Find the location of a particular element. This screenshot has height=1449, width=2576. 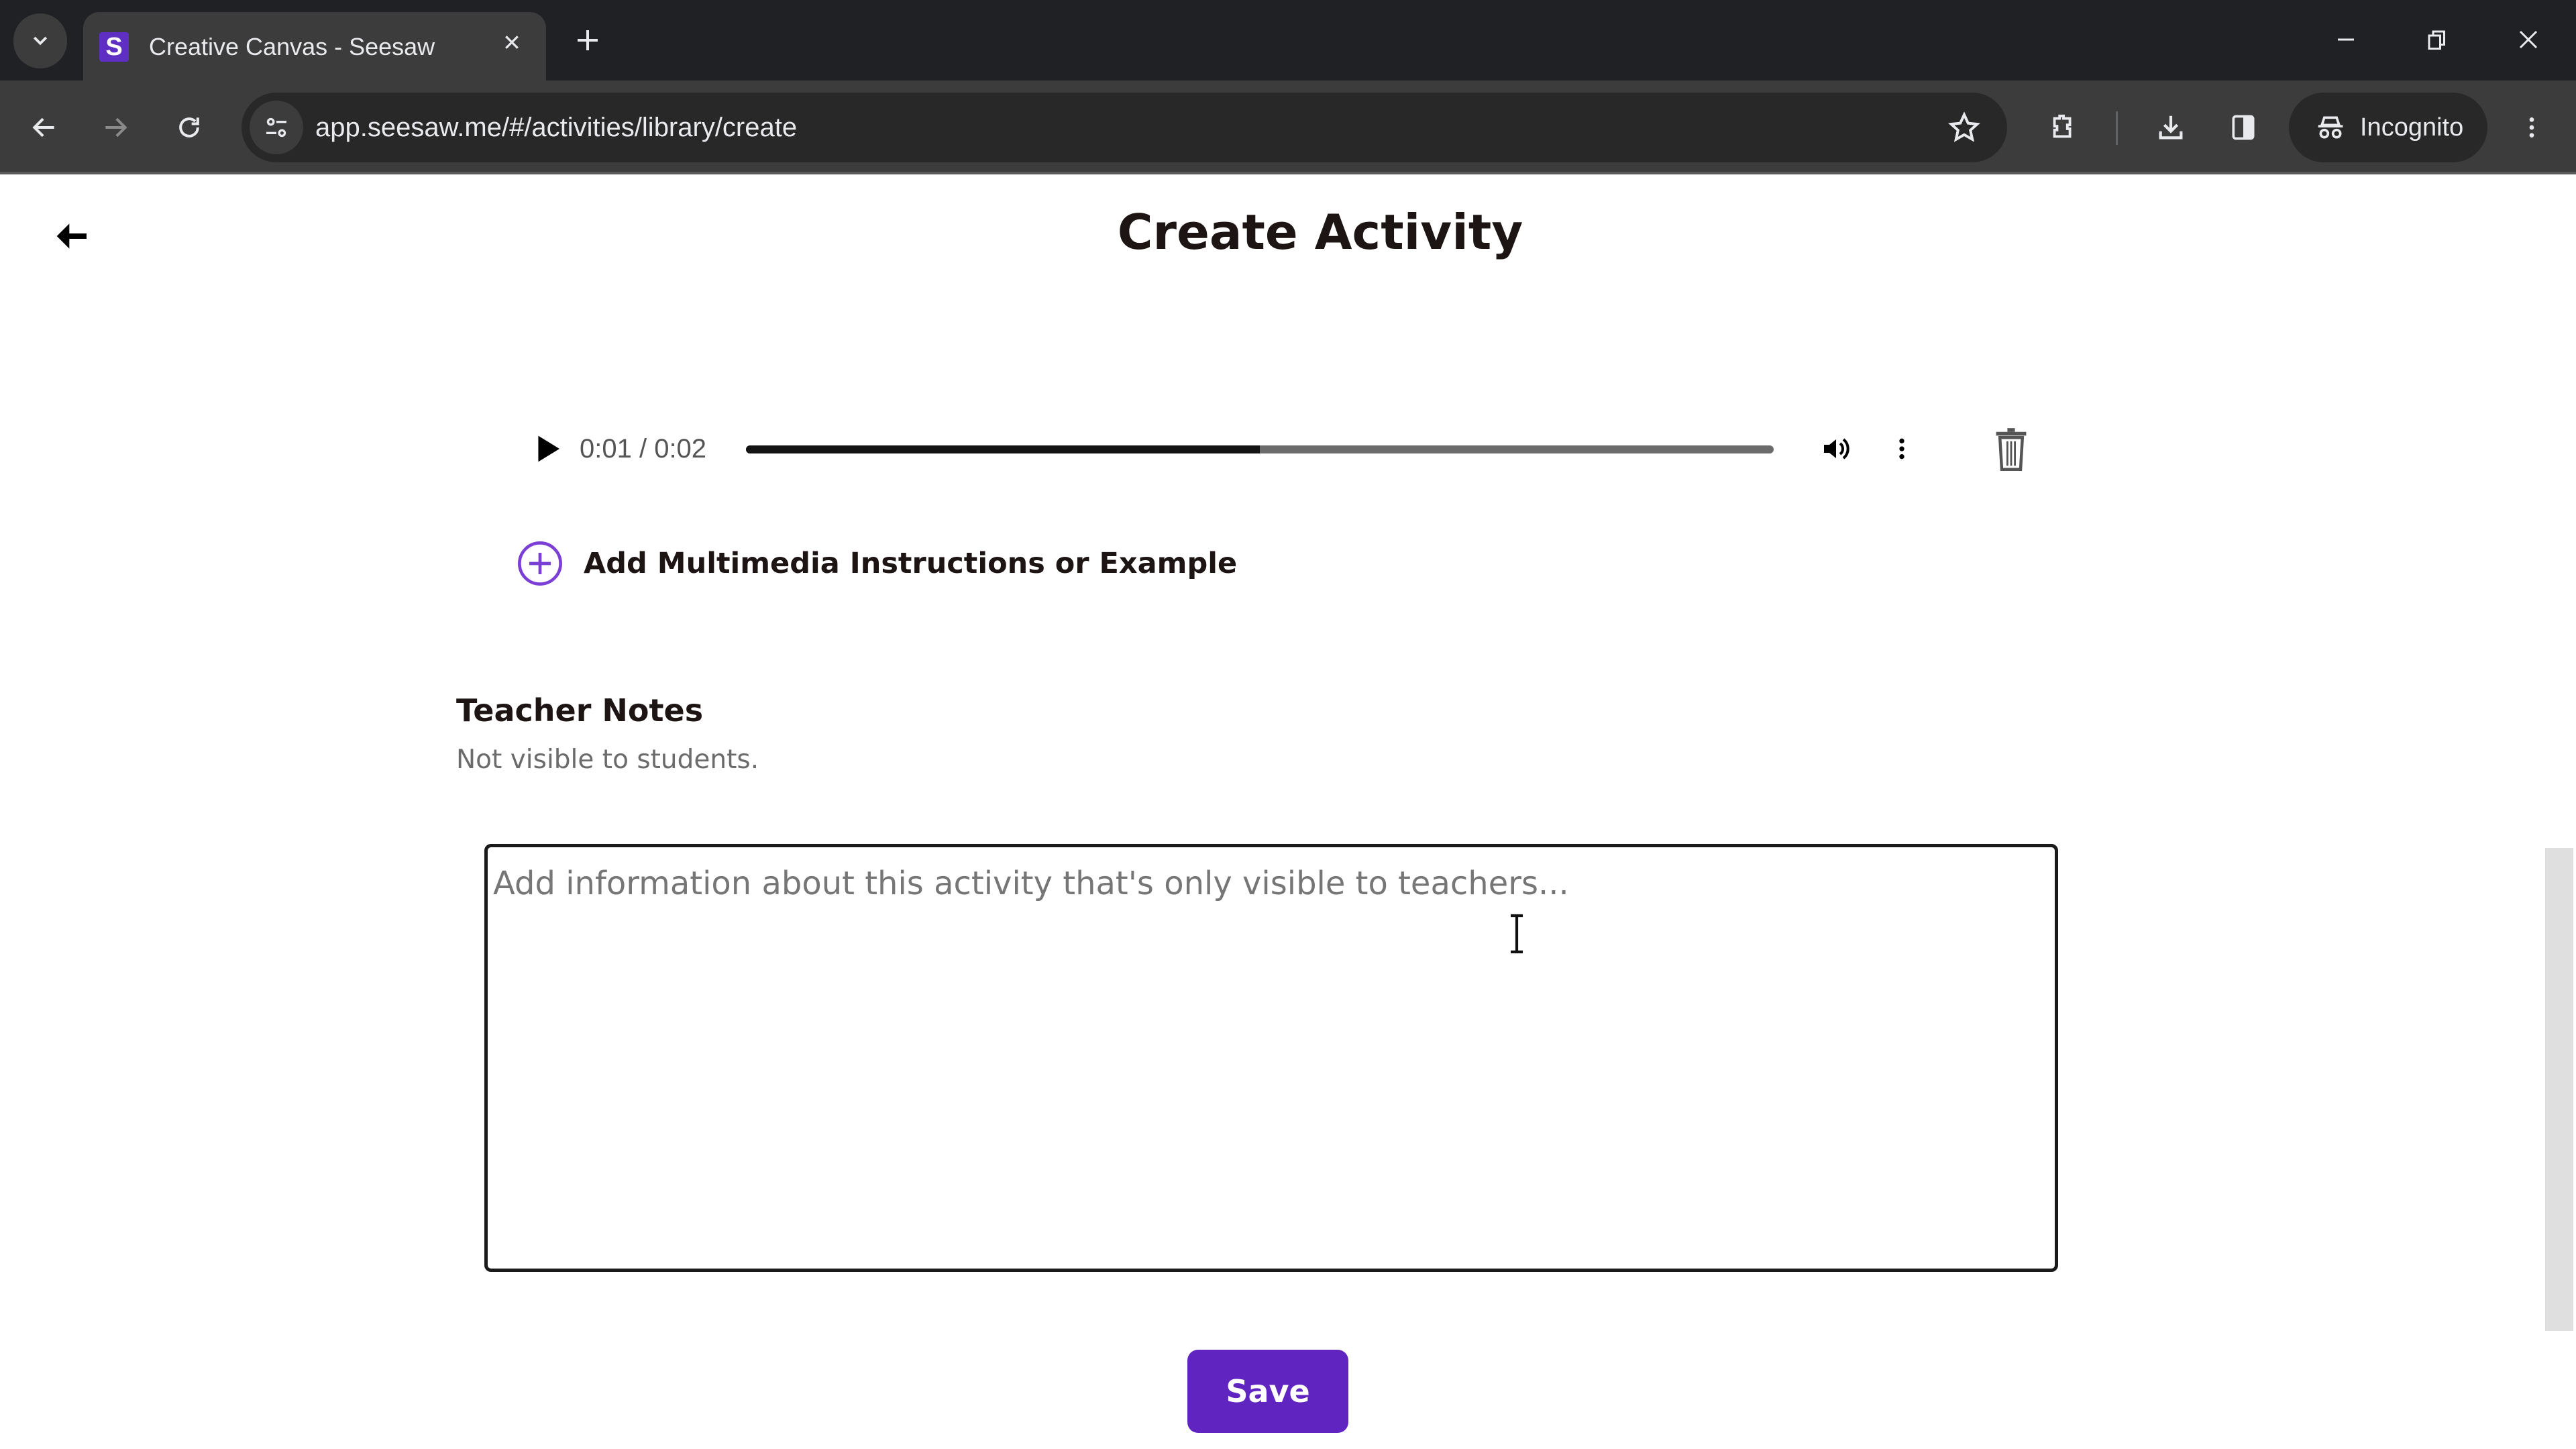

tab-close-button is located at coordinates (512, 42).